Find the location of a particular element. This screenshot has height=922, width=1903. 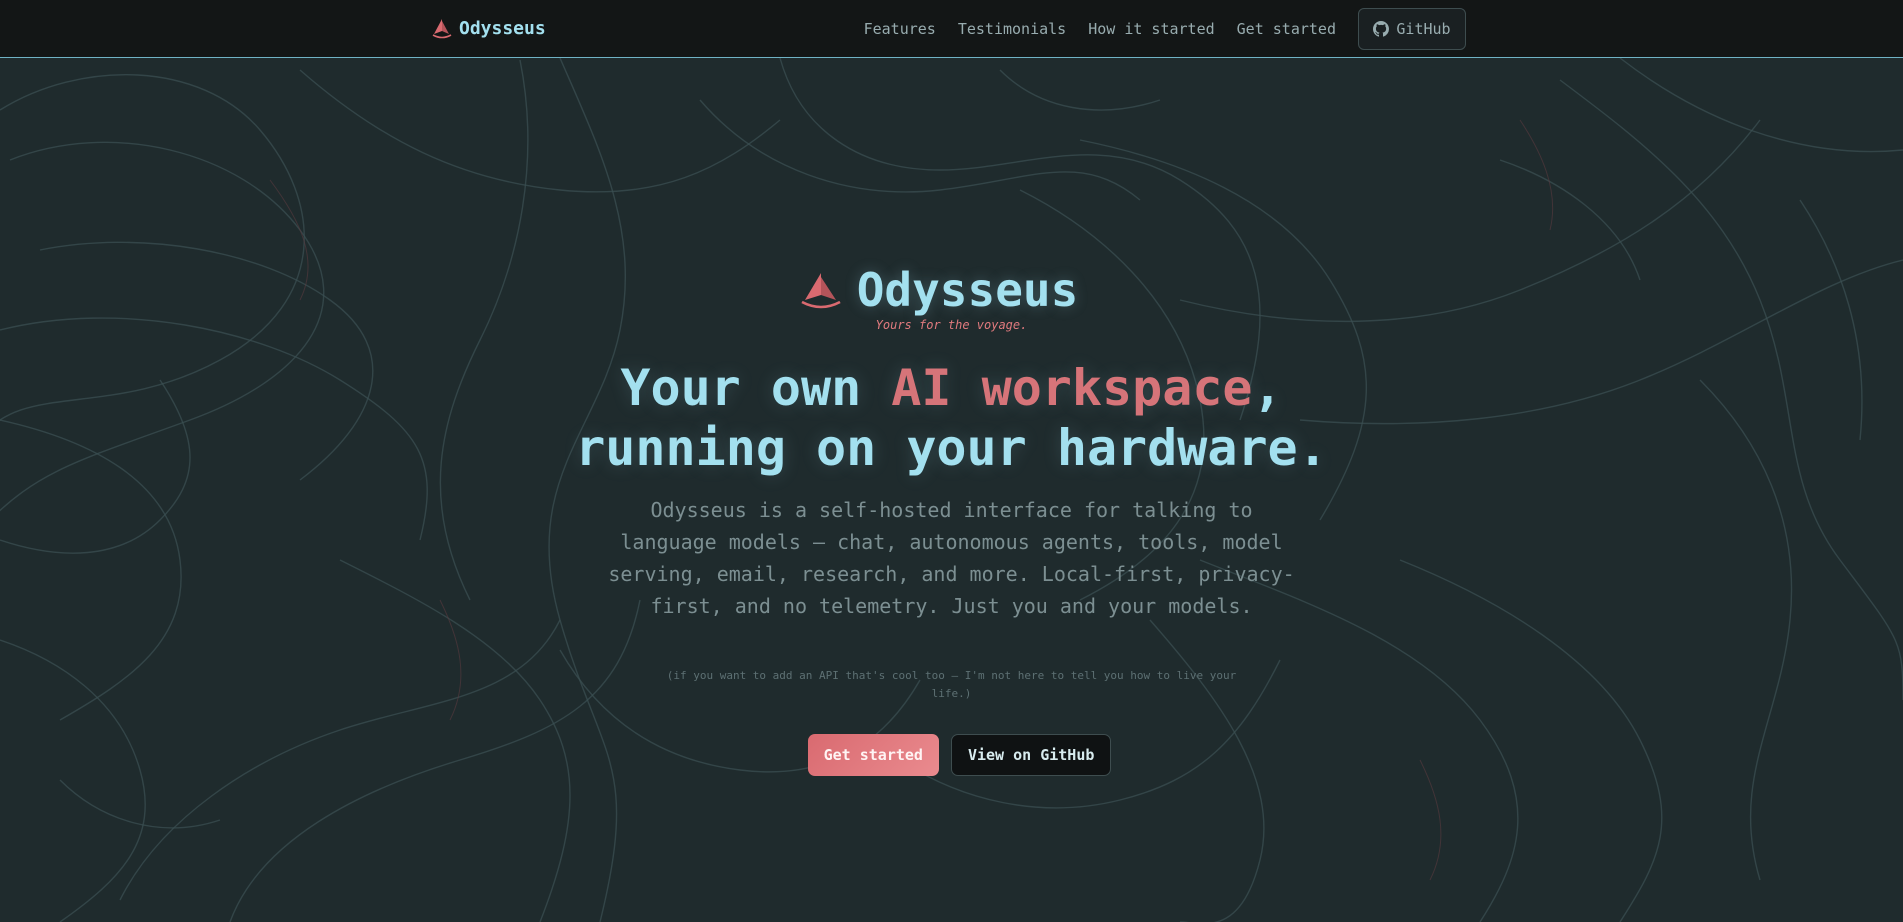

nav-link-how-it-started: How it started is located at coordinates (1151, 29).